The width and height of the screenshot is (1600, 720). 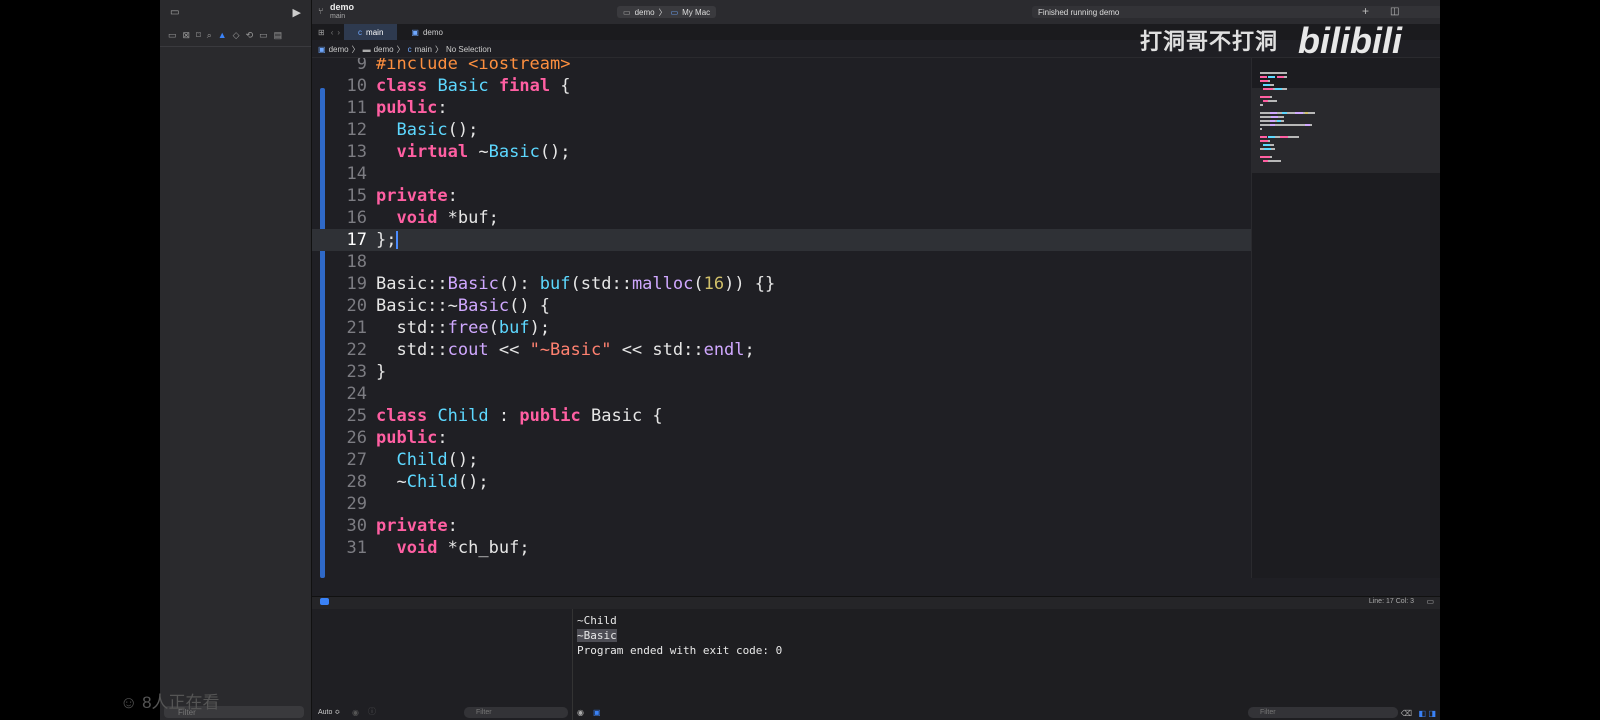 I want to click on code-line: 30 private:, so click(x=781, y=526).